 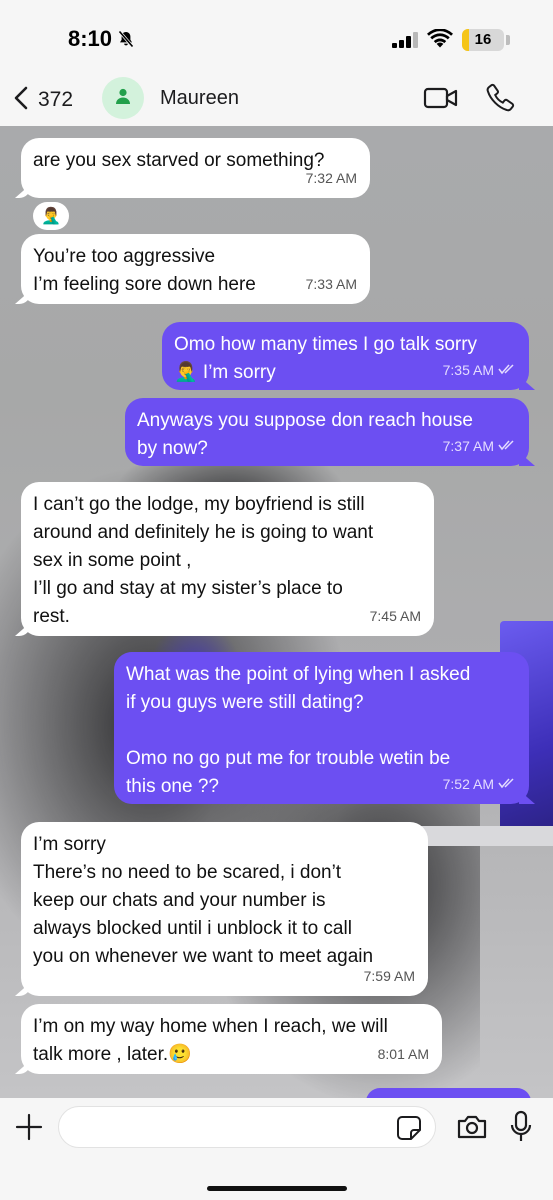 I want to click on message-time: 7:33 AM, so click(x=331, y=284).